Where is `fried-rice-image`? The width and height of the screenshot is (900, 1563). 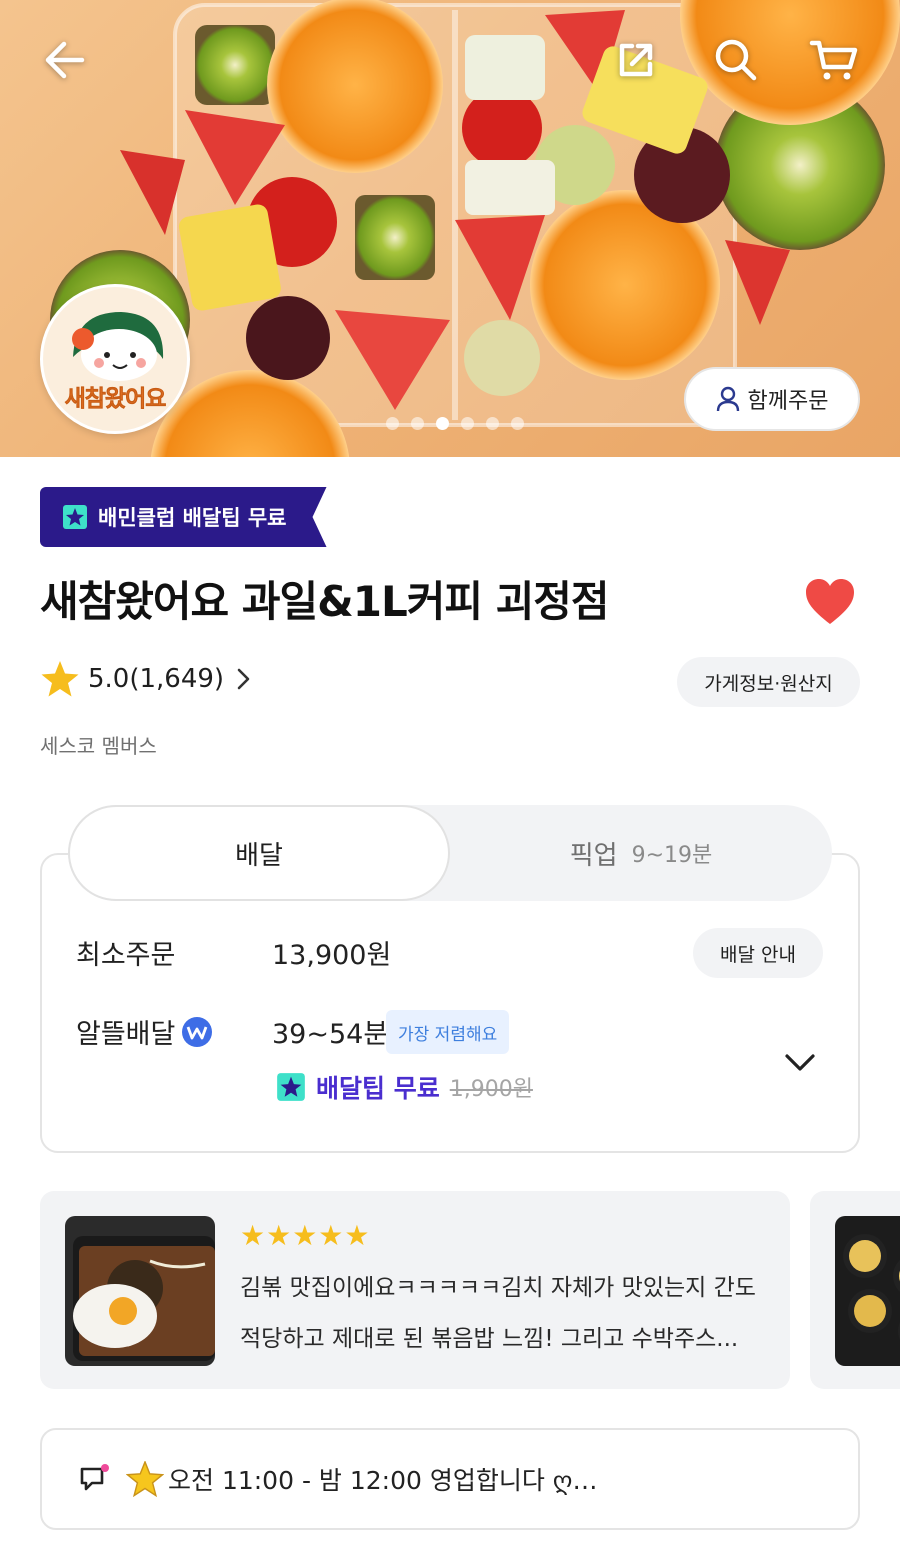
fried-rice-image is located at coordinates (140, 1291).